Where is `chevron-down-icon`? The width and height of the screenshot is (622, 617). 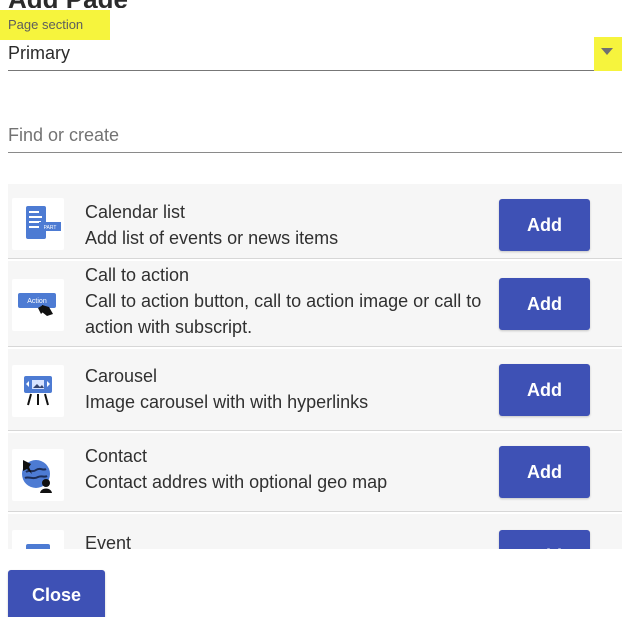 chevron-down-icon is located at coordinates (607, 51).